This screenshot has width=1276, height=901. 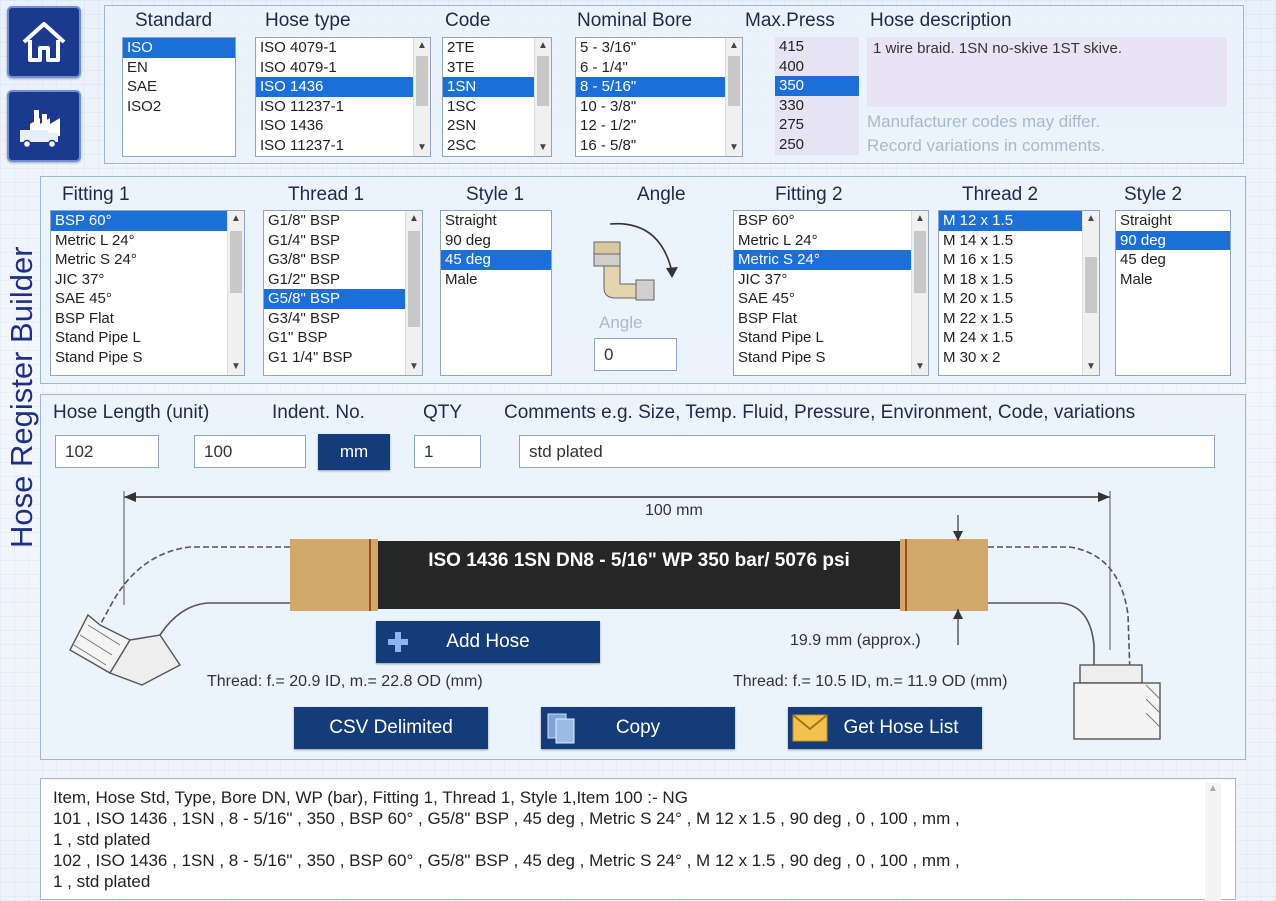 I want to click on style1-label: Style 1, so click(x=495, y=194).